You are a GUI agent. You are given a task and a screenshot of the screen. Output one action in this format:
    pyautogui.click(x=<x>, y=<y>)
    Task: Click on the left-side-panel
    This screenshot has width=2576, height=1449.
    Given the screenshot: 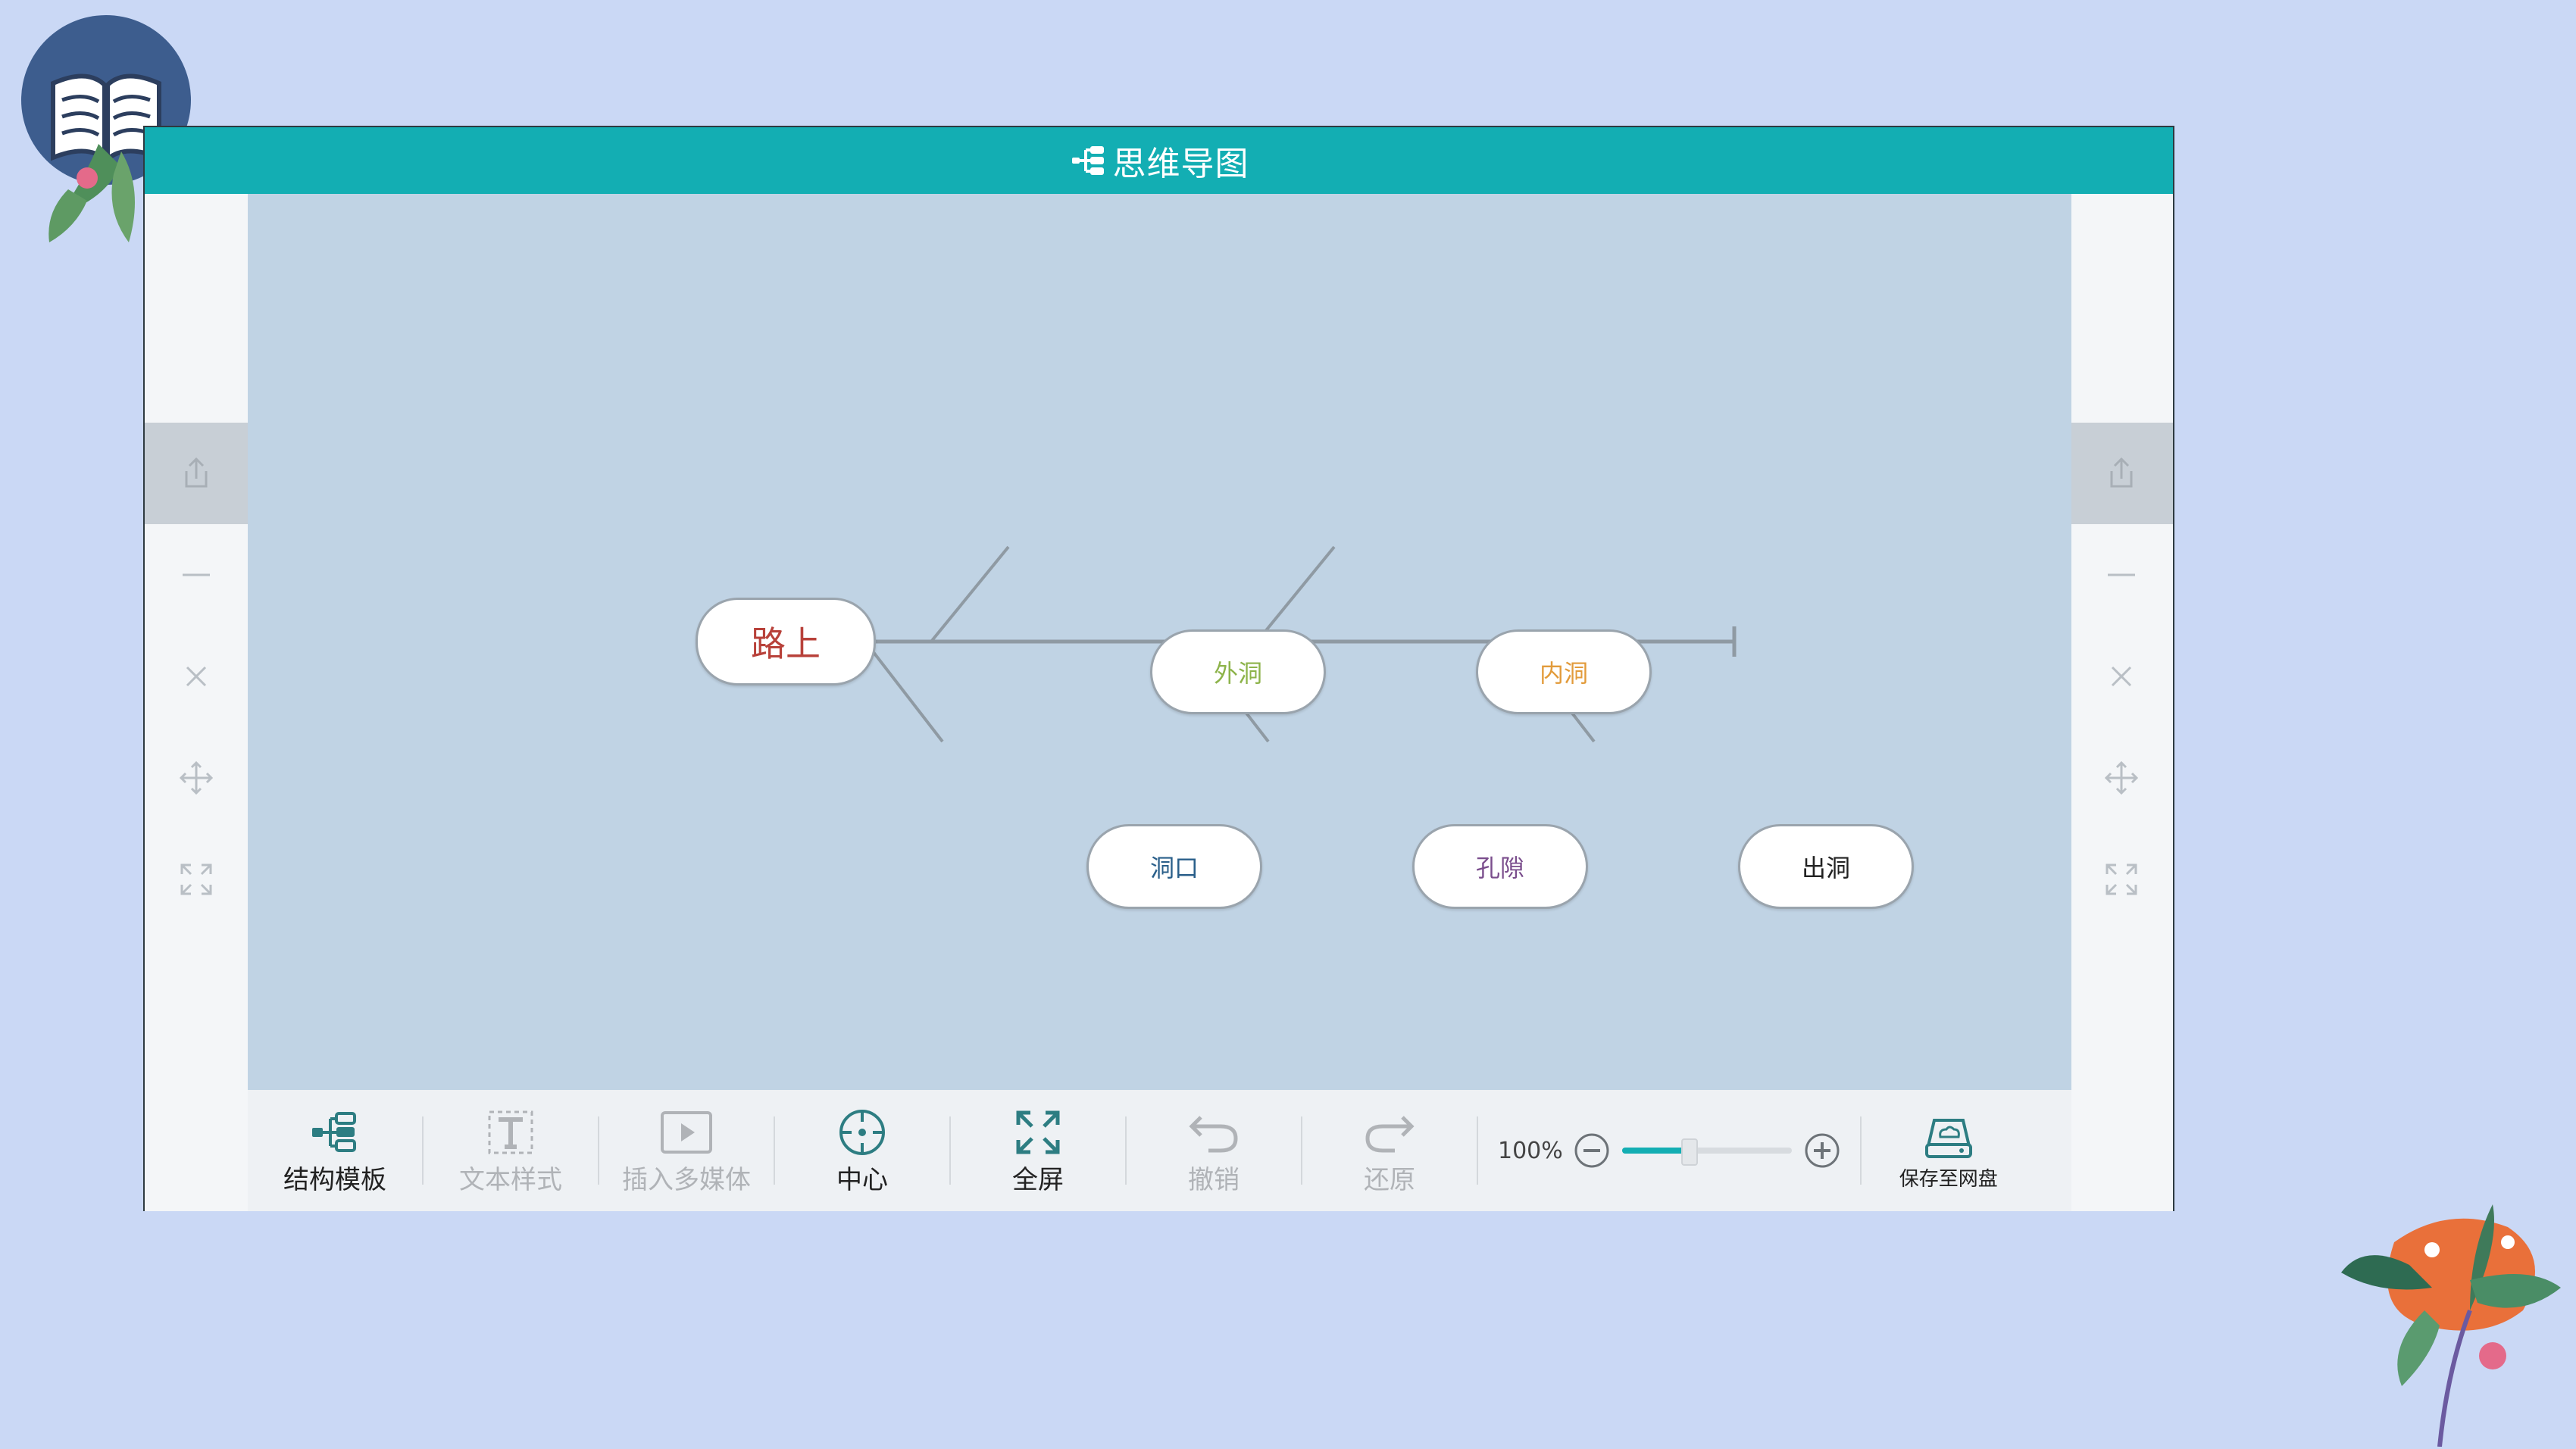 What is the action you would take?
    pyautogui.click(x=196, y=702)
    